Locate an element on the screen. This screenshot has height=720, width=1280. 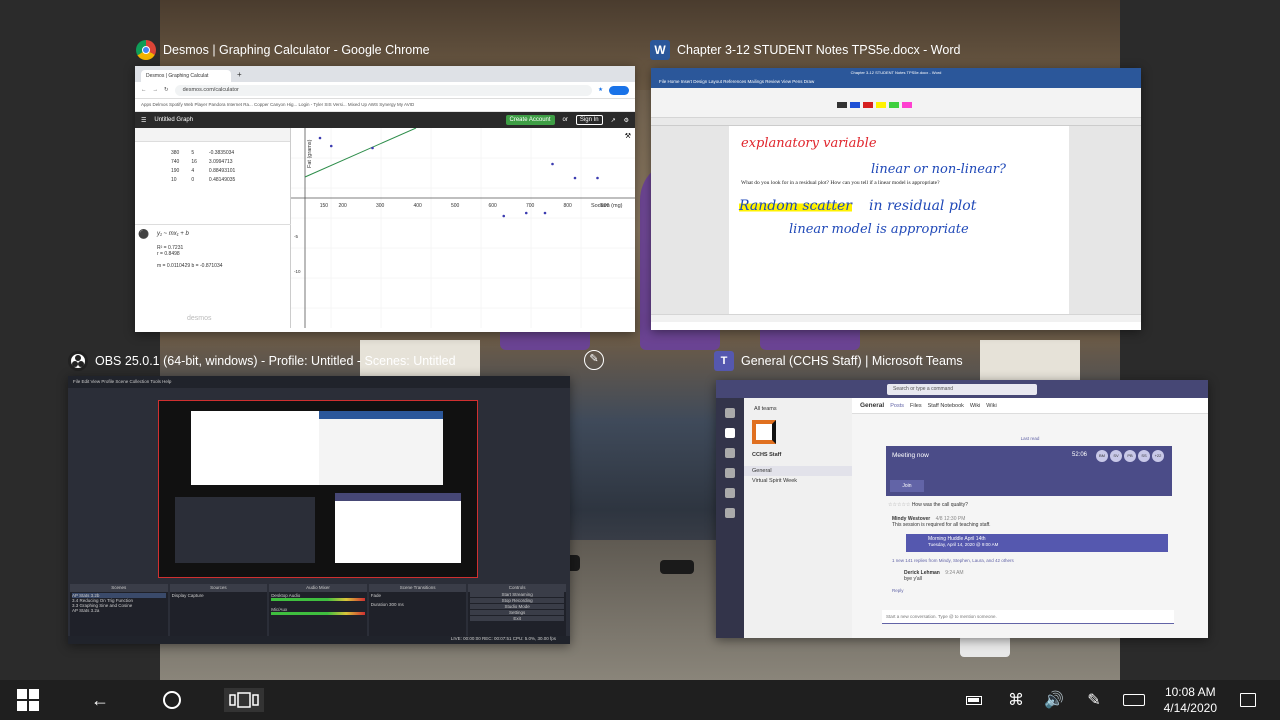
data-table-cell: -0.3835034 is located at coordinates (222, 152).